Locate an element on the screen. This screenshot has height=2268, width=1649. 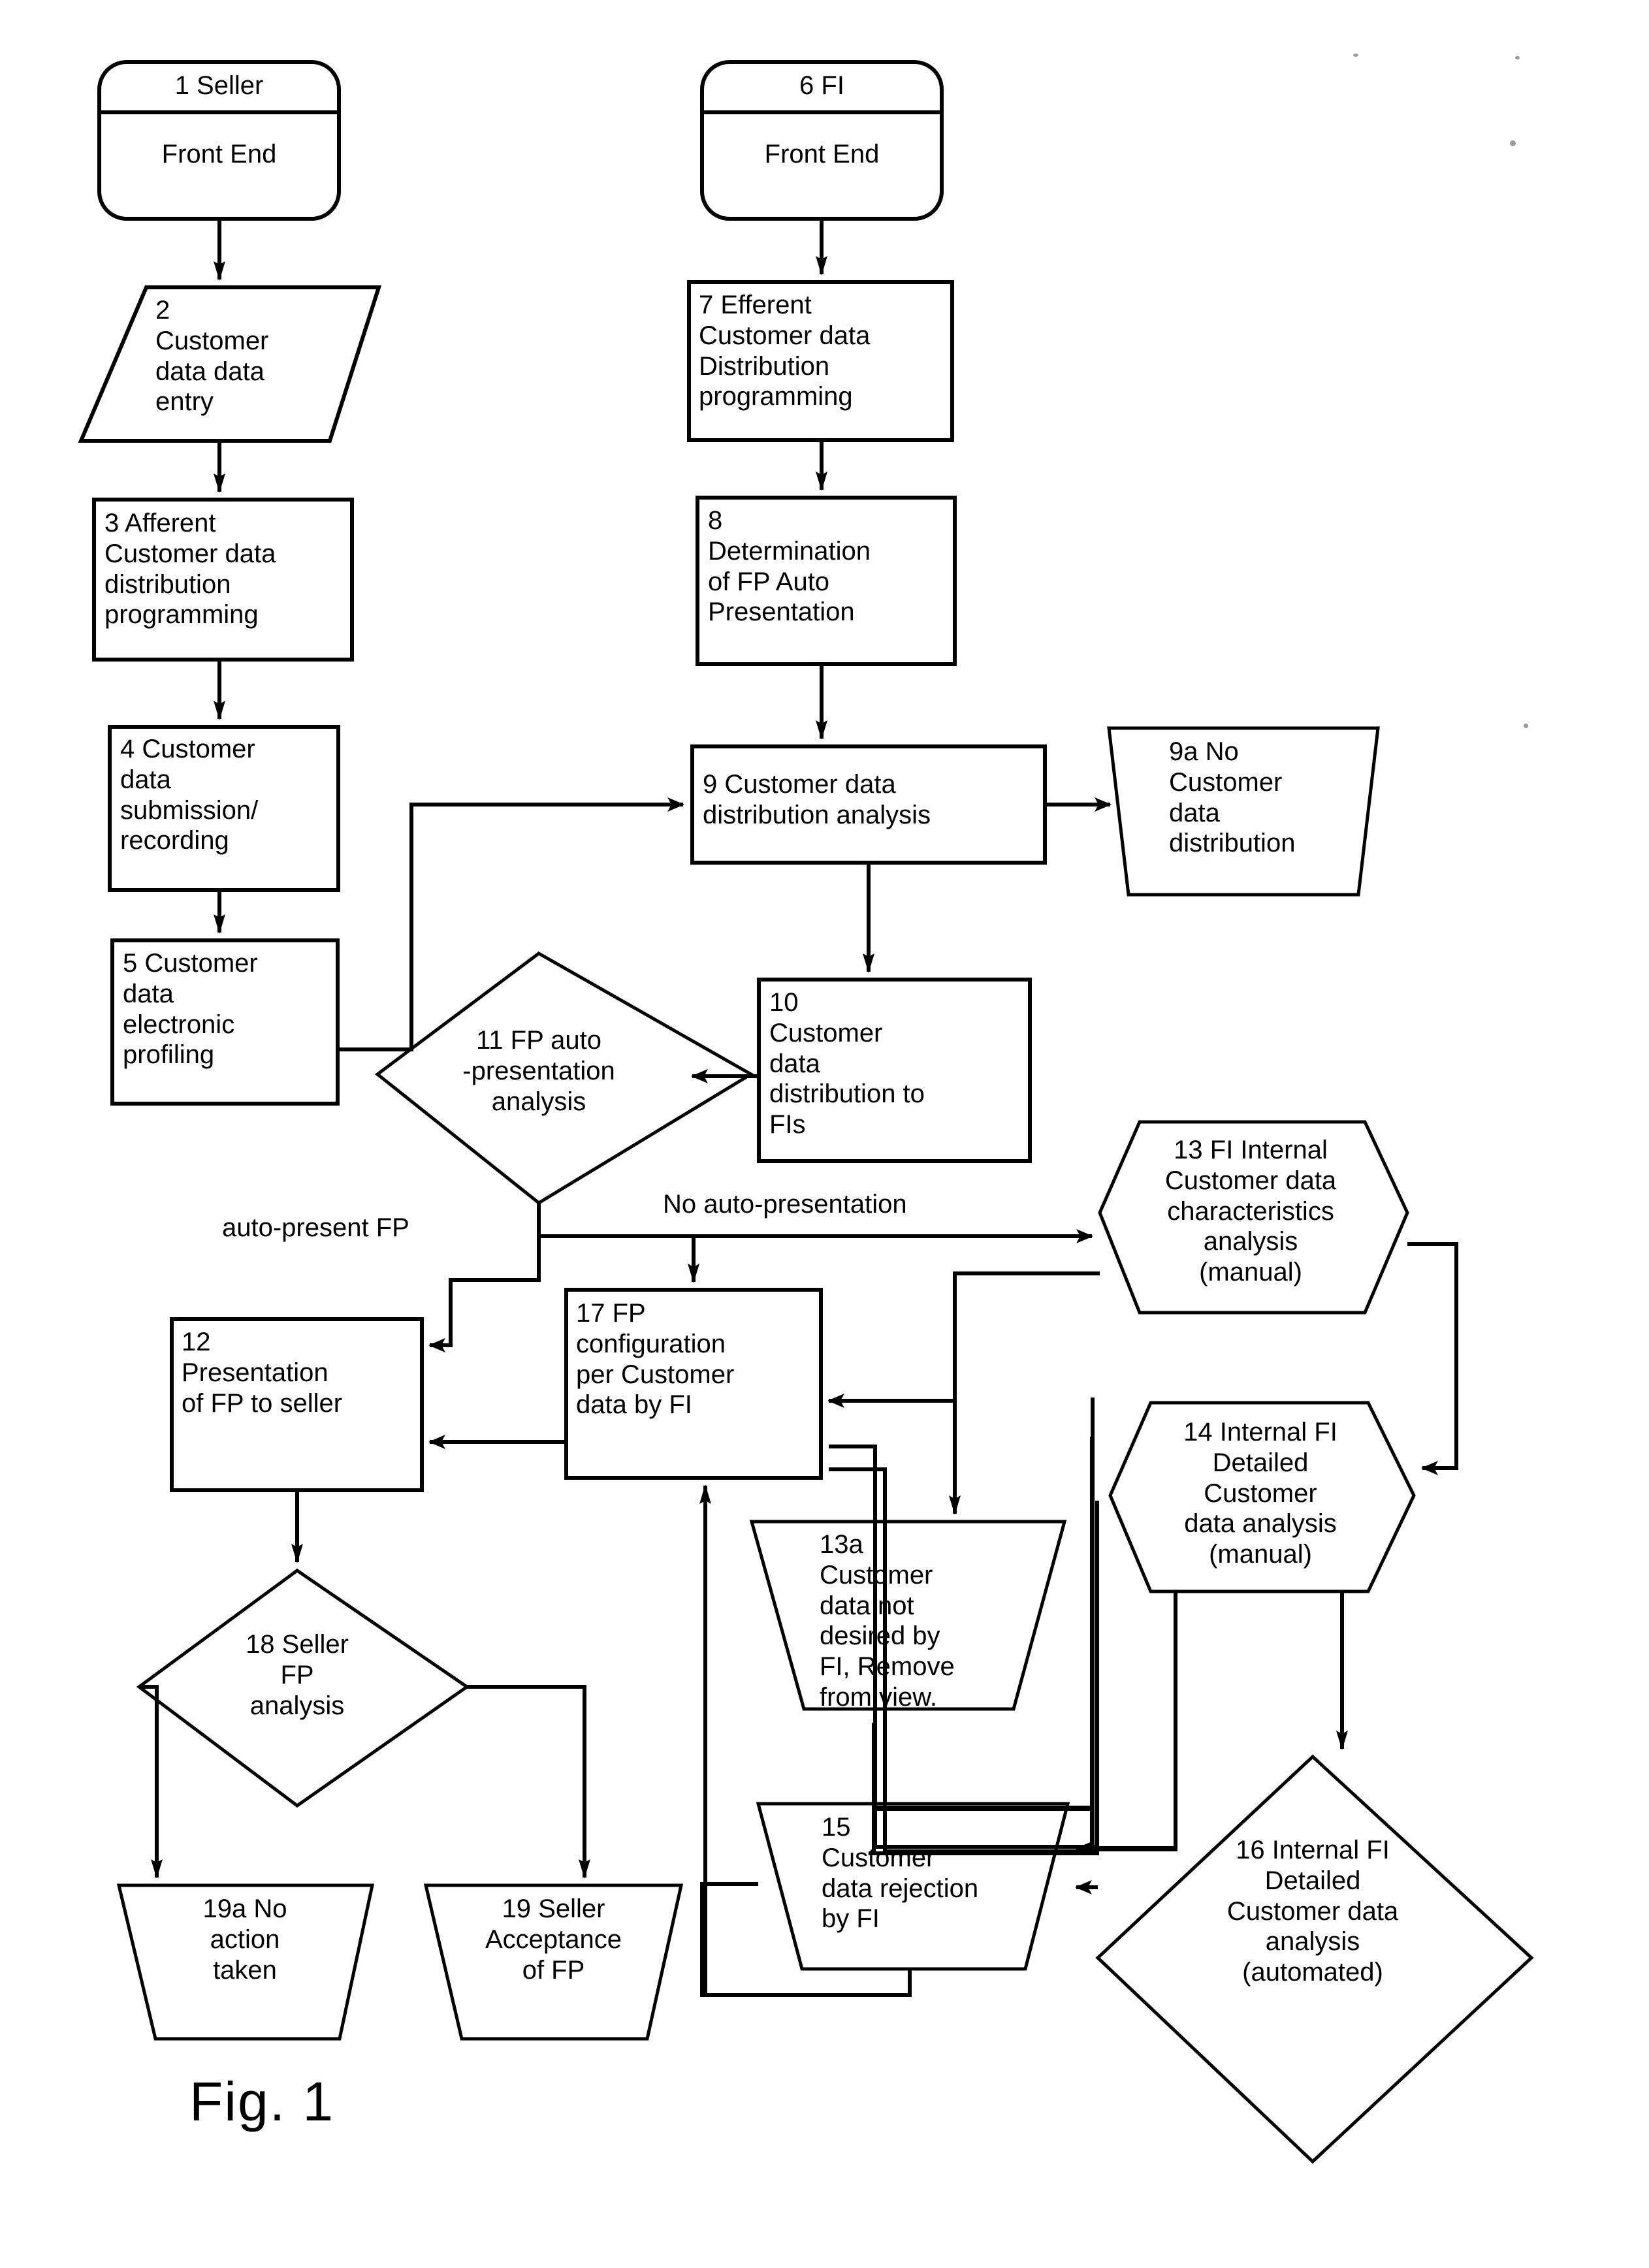
node-18-seller-fp-analysis is located at coordinates (303, 1688).